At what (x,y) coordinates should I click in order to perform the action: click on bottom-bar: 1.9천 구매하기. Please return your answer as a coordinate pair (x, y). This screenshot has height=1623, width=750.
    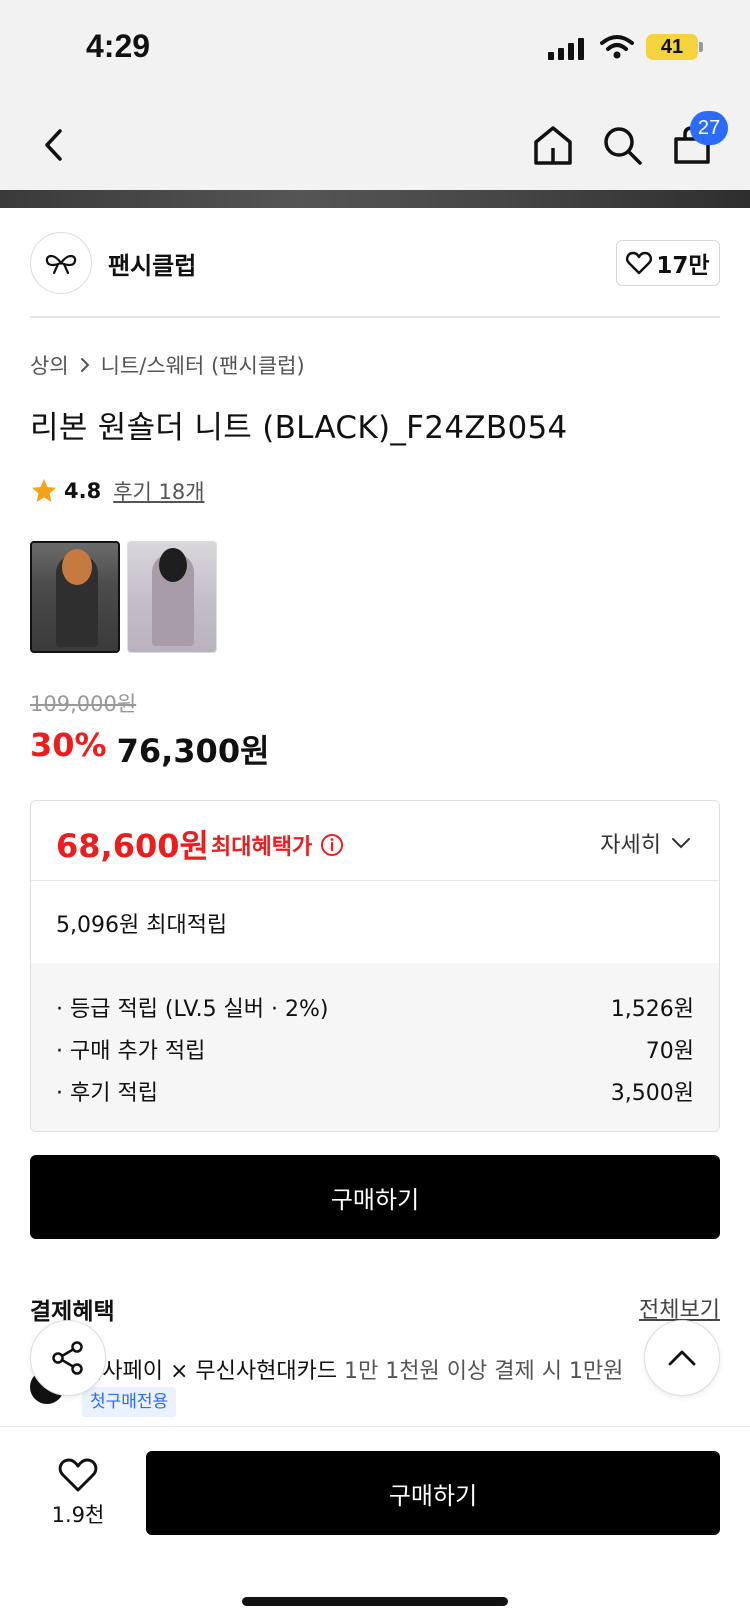
    Looking at the image, I should click on (375, 1524).